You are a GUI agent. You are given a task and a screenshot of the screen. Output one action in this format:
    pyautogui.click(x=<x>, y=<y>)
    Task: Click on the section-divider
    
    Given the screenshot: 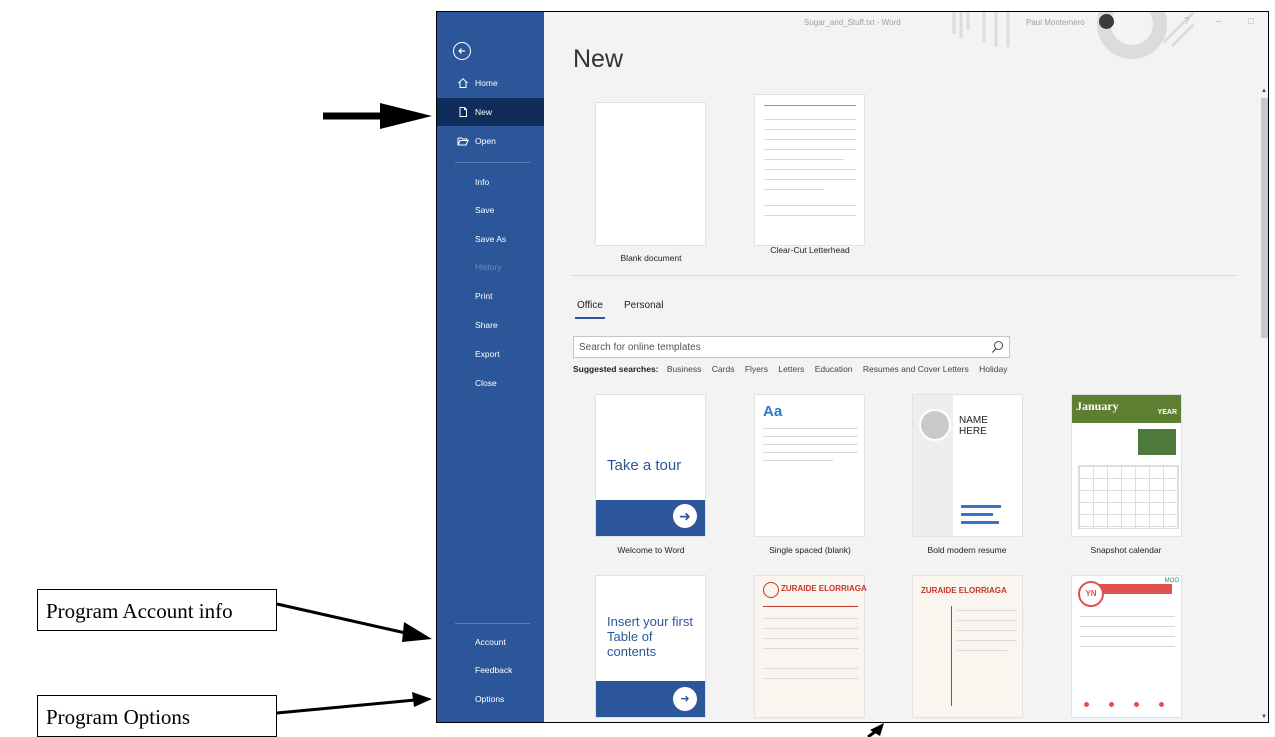 What is the action you would take?
    pyautogui.click(x=904, y=275)
    